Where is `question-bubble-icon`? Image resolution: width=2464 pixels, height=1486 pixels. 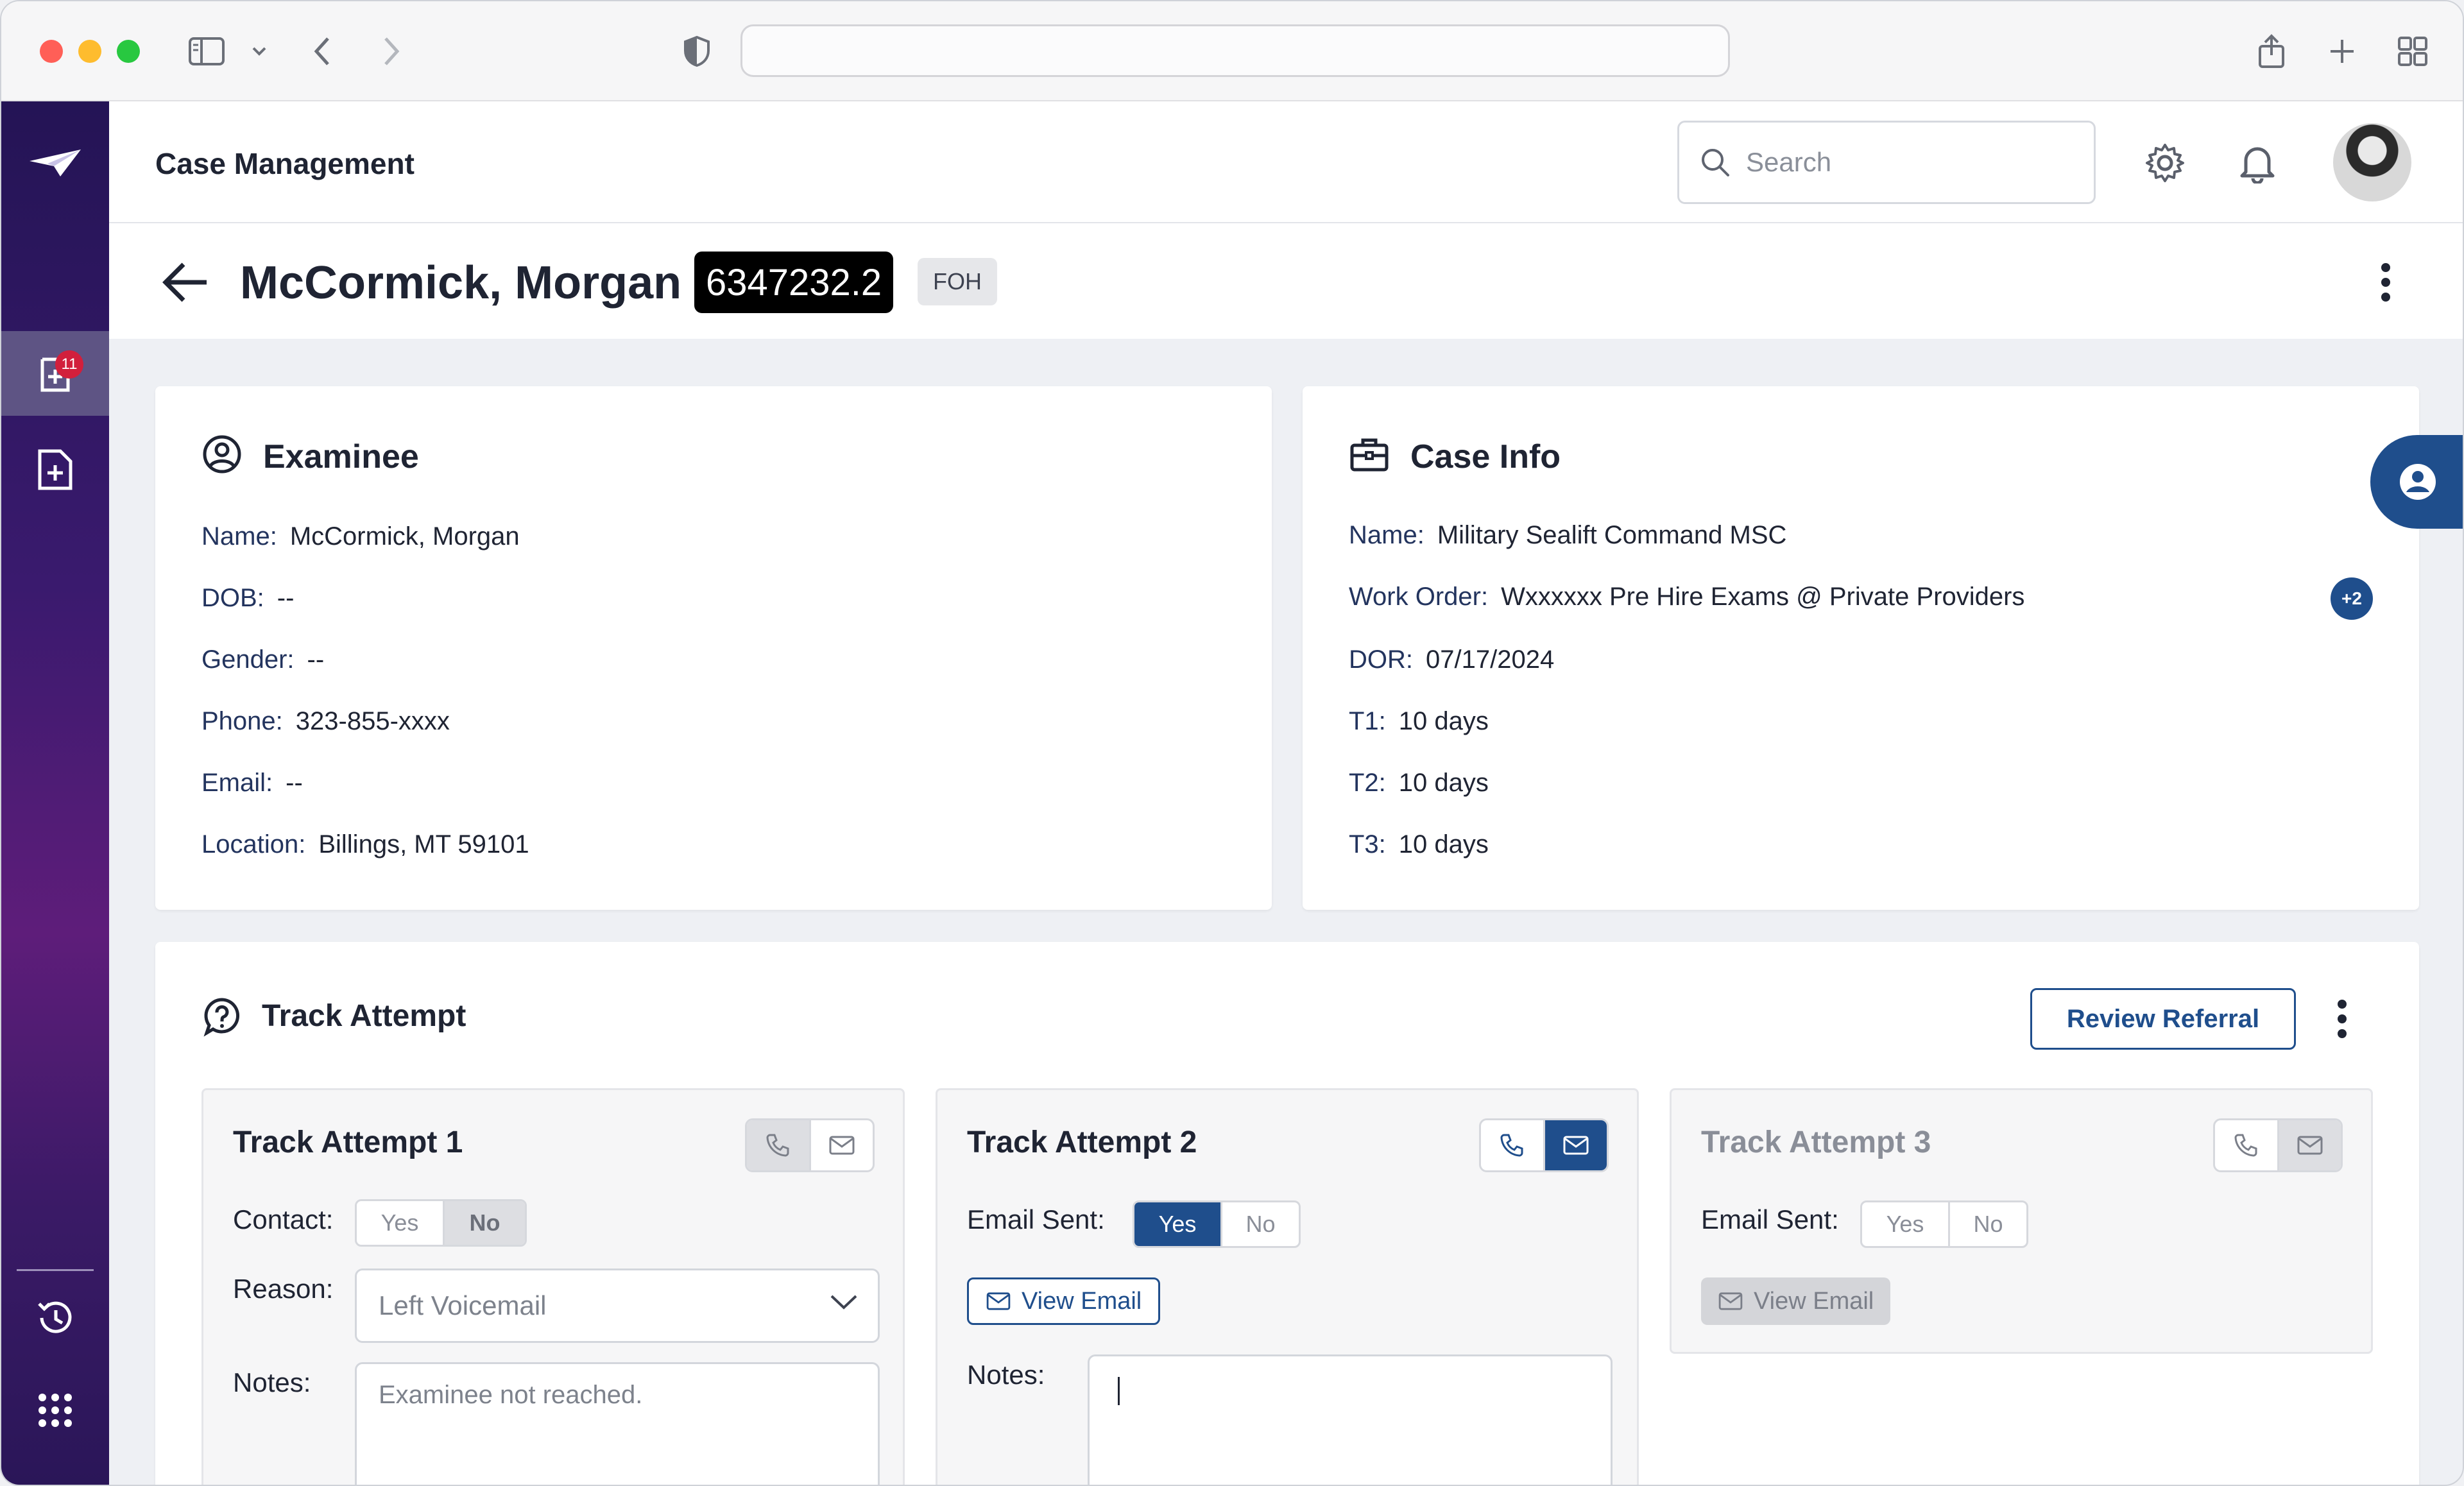 question-bubble-icon is located at coordinates (222, 1017).